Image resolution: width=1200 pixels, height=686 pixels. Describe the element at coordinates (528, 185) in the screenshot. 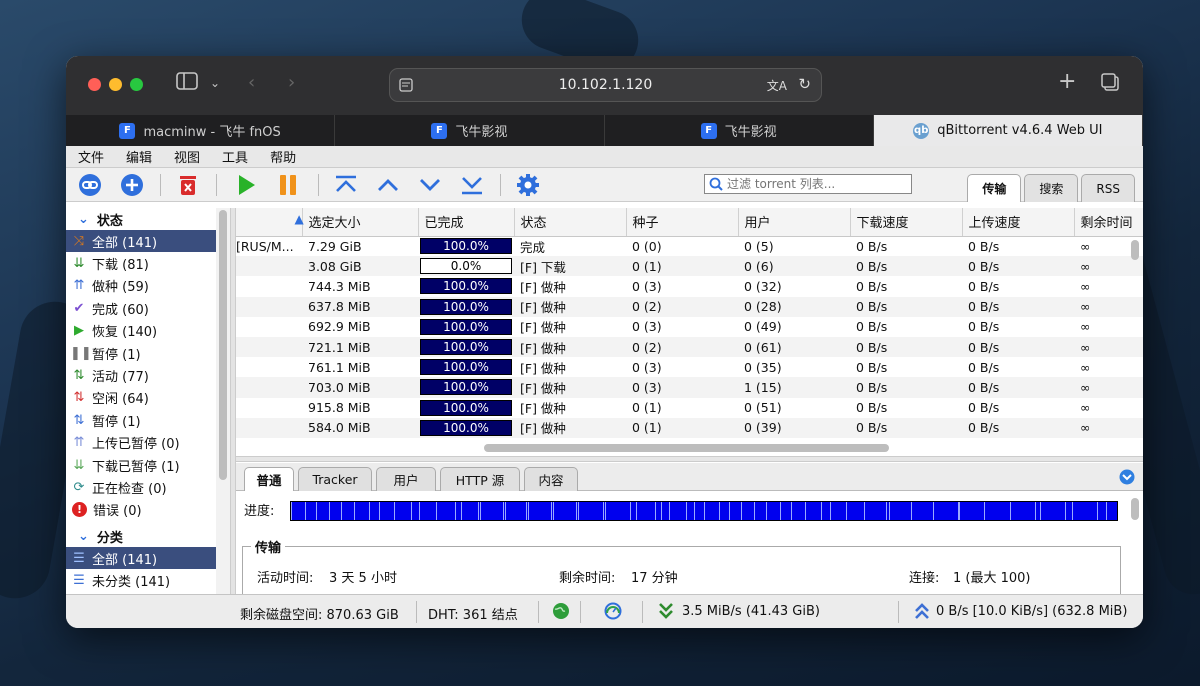

I see `options-button` at that location.